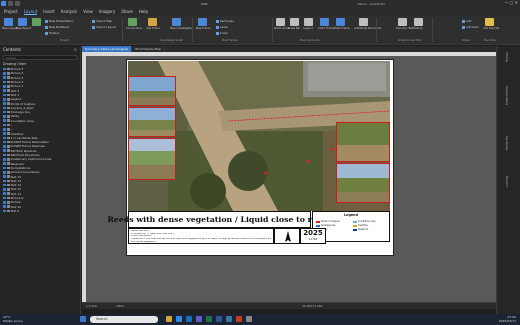 The height and width of the screenshot is (325, 520). Describe the element at coordinates (23, 25) in the screenshot. I see `new-report-button: New Report` at that location.